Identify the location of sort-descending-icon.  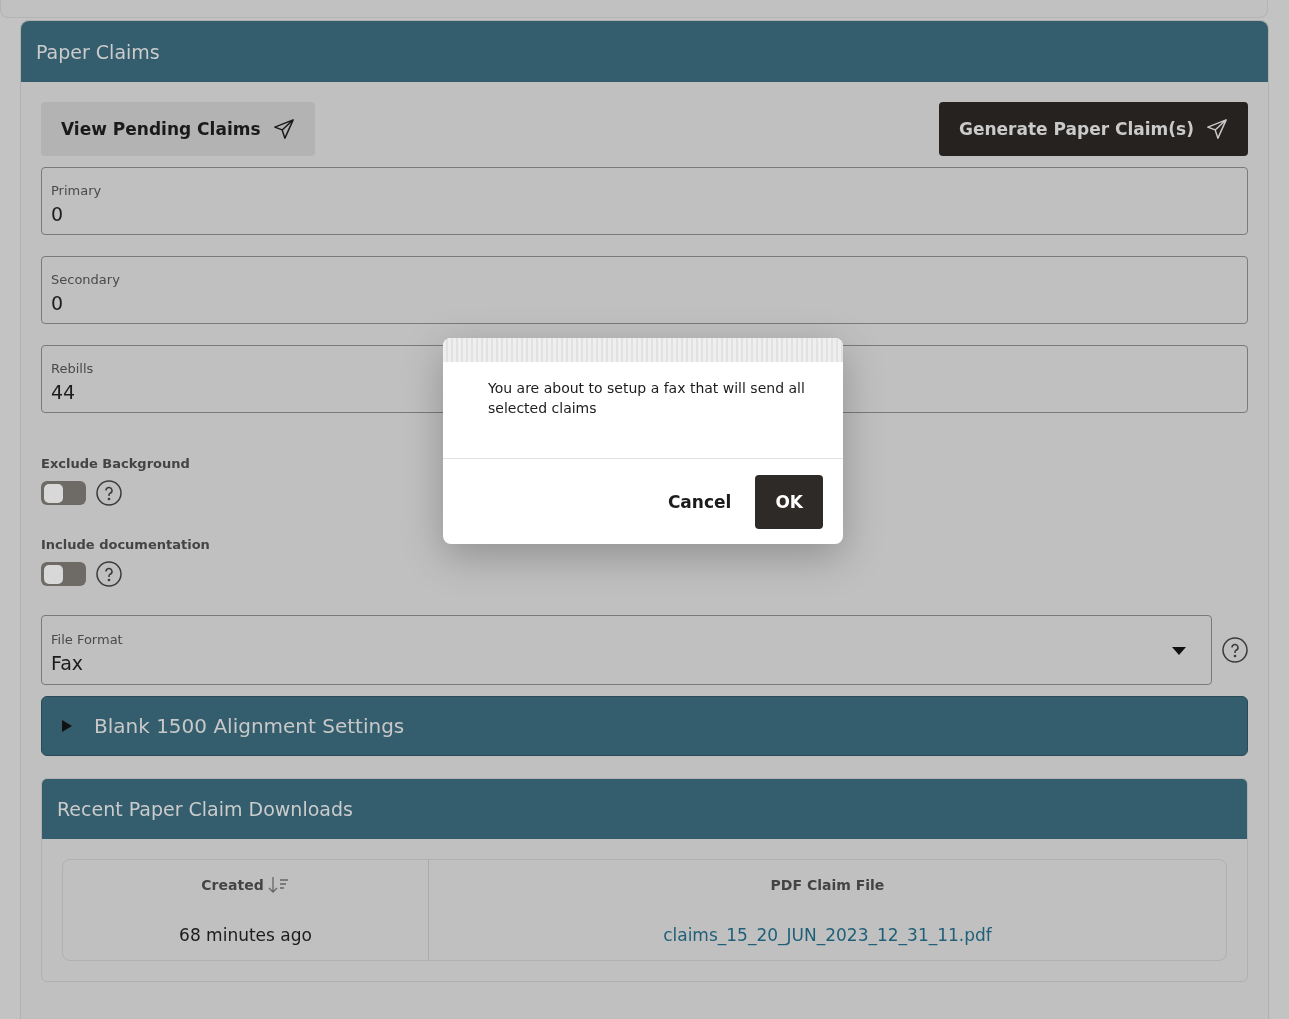
(278, 885).